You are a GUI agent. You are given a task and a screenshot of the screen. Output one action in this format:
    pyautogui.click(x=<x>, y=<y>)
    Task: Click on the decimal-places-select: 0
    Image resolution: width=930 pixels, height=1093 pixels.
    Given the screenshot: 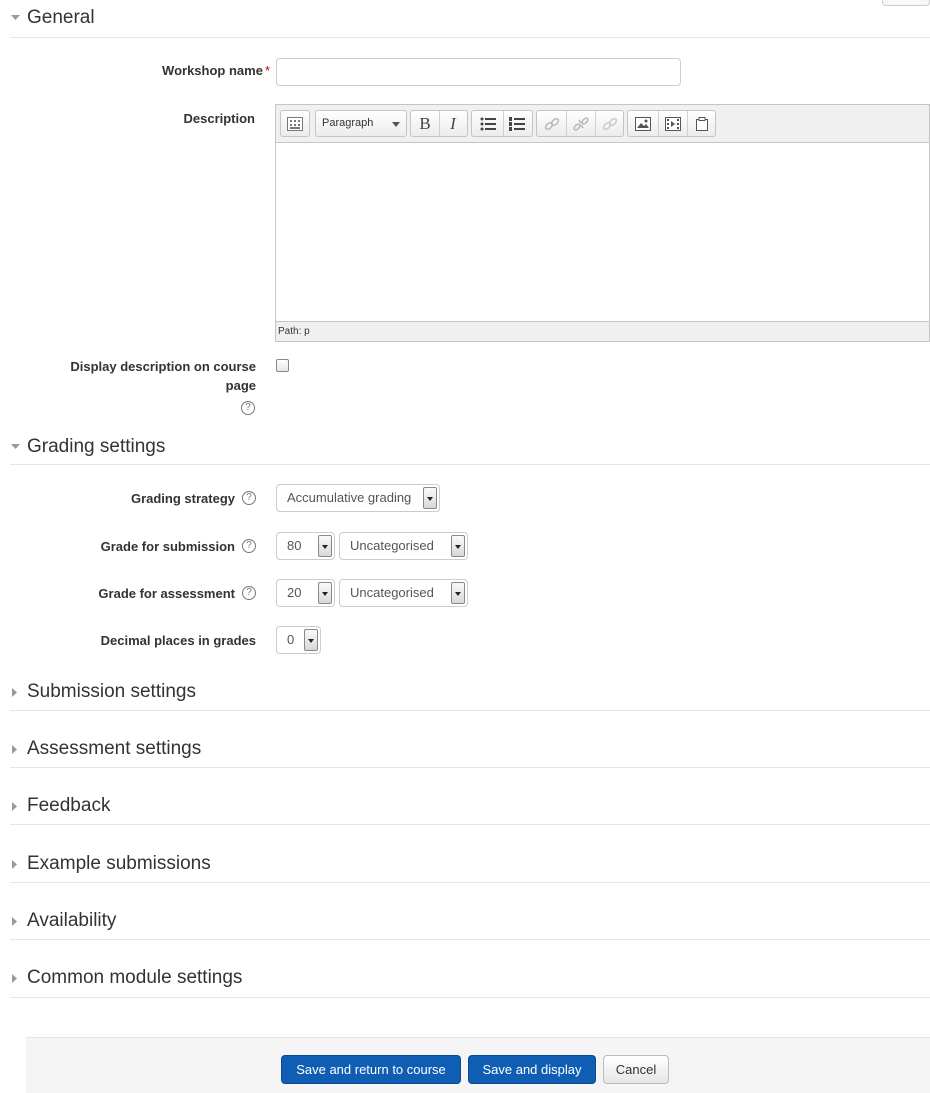 What is the action you would take?
    pyautogui.click(x=298, y=640)
    